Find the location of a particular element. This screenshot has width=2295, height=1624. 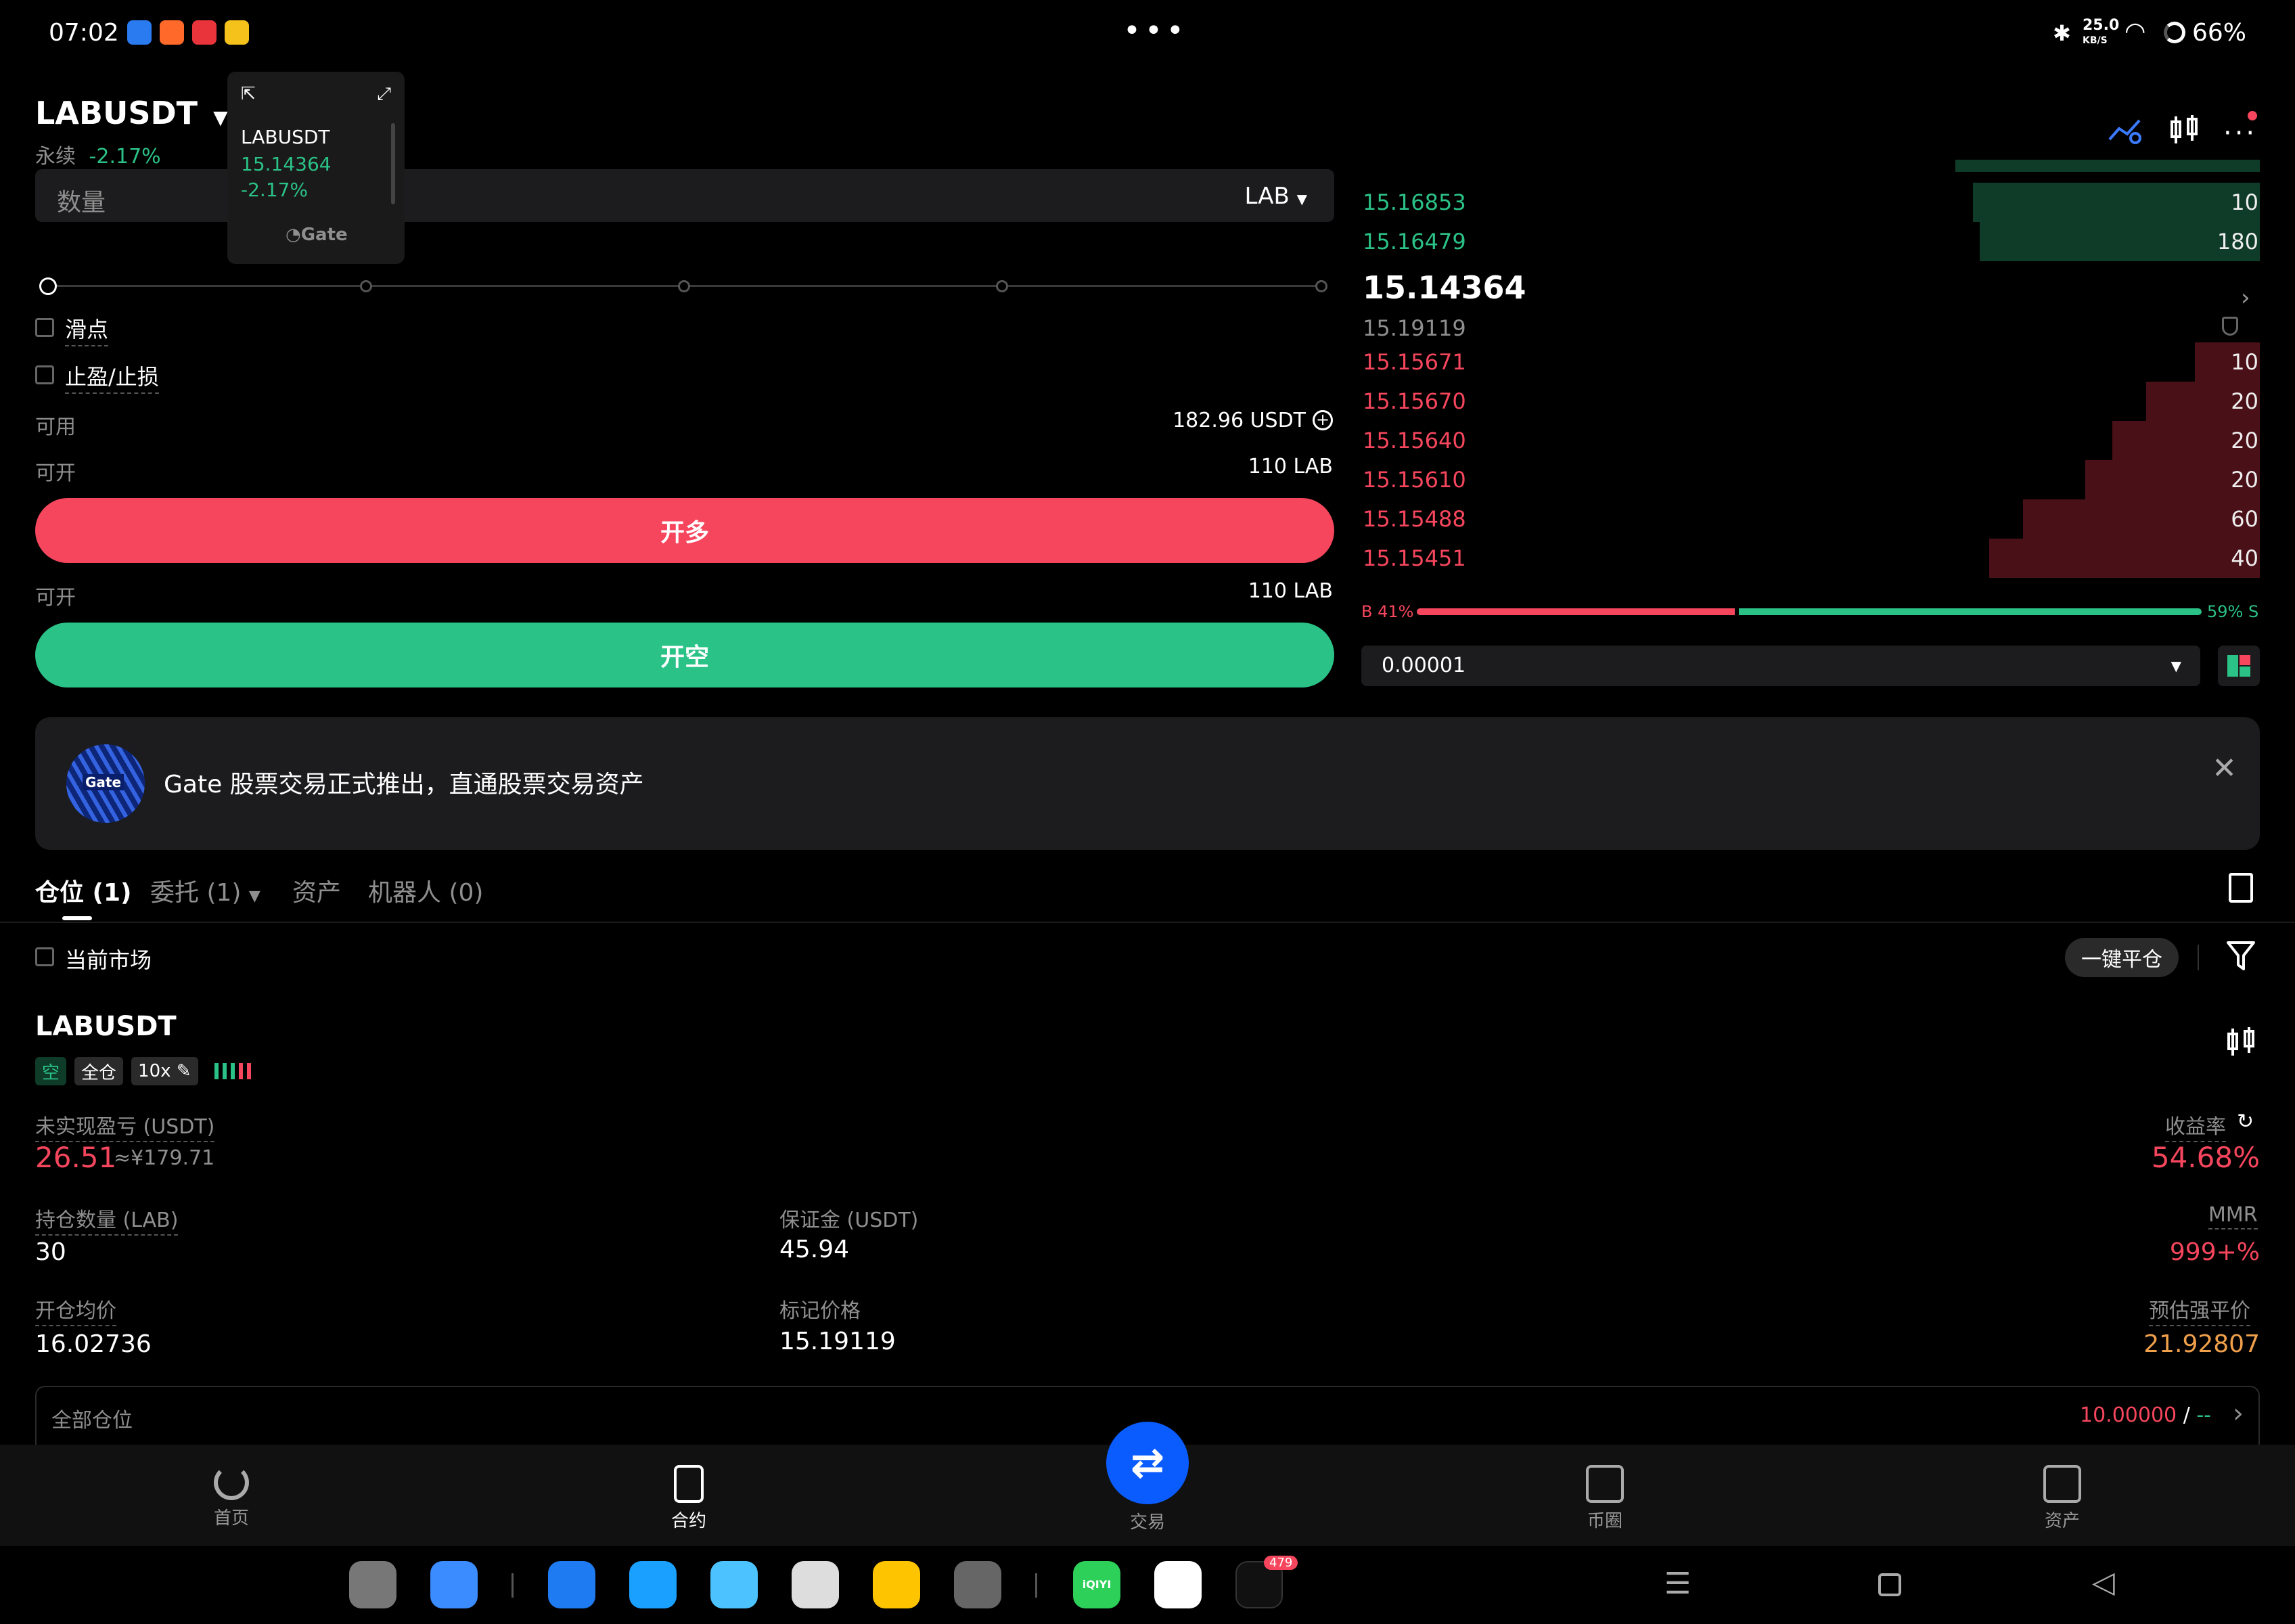

available-label: 可用 is located at coordinates (56, 427).